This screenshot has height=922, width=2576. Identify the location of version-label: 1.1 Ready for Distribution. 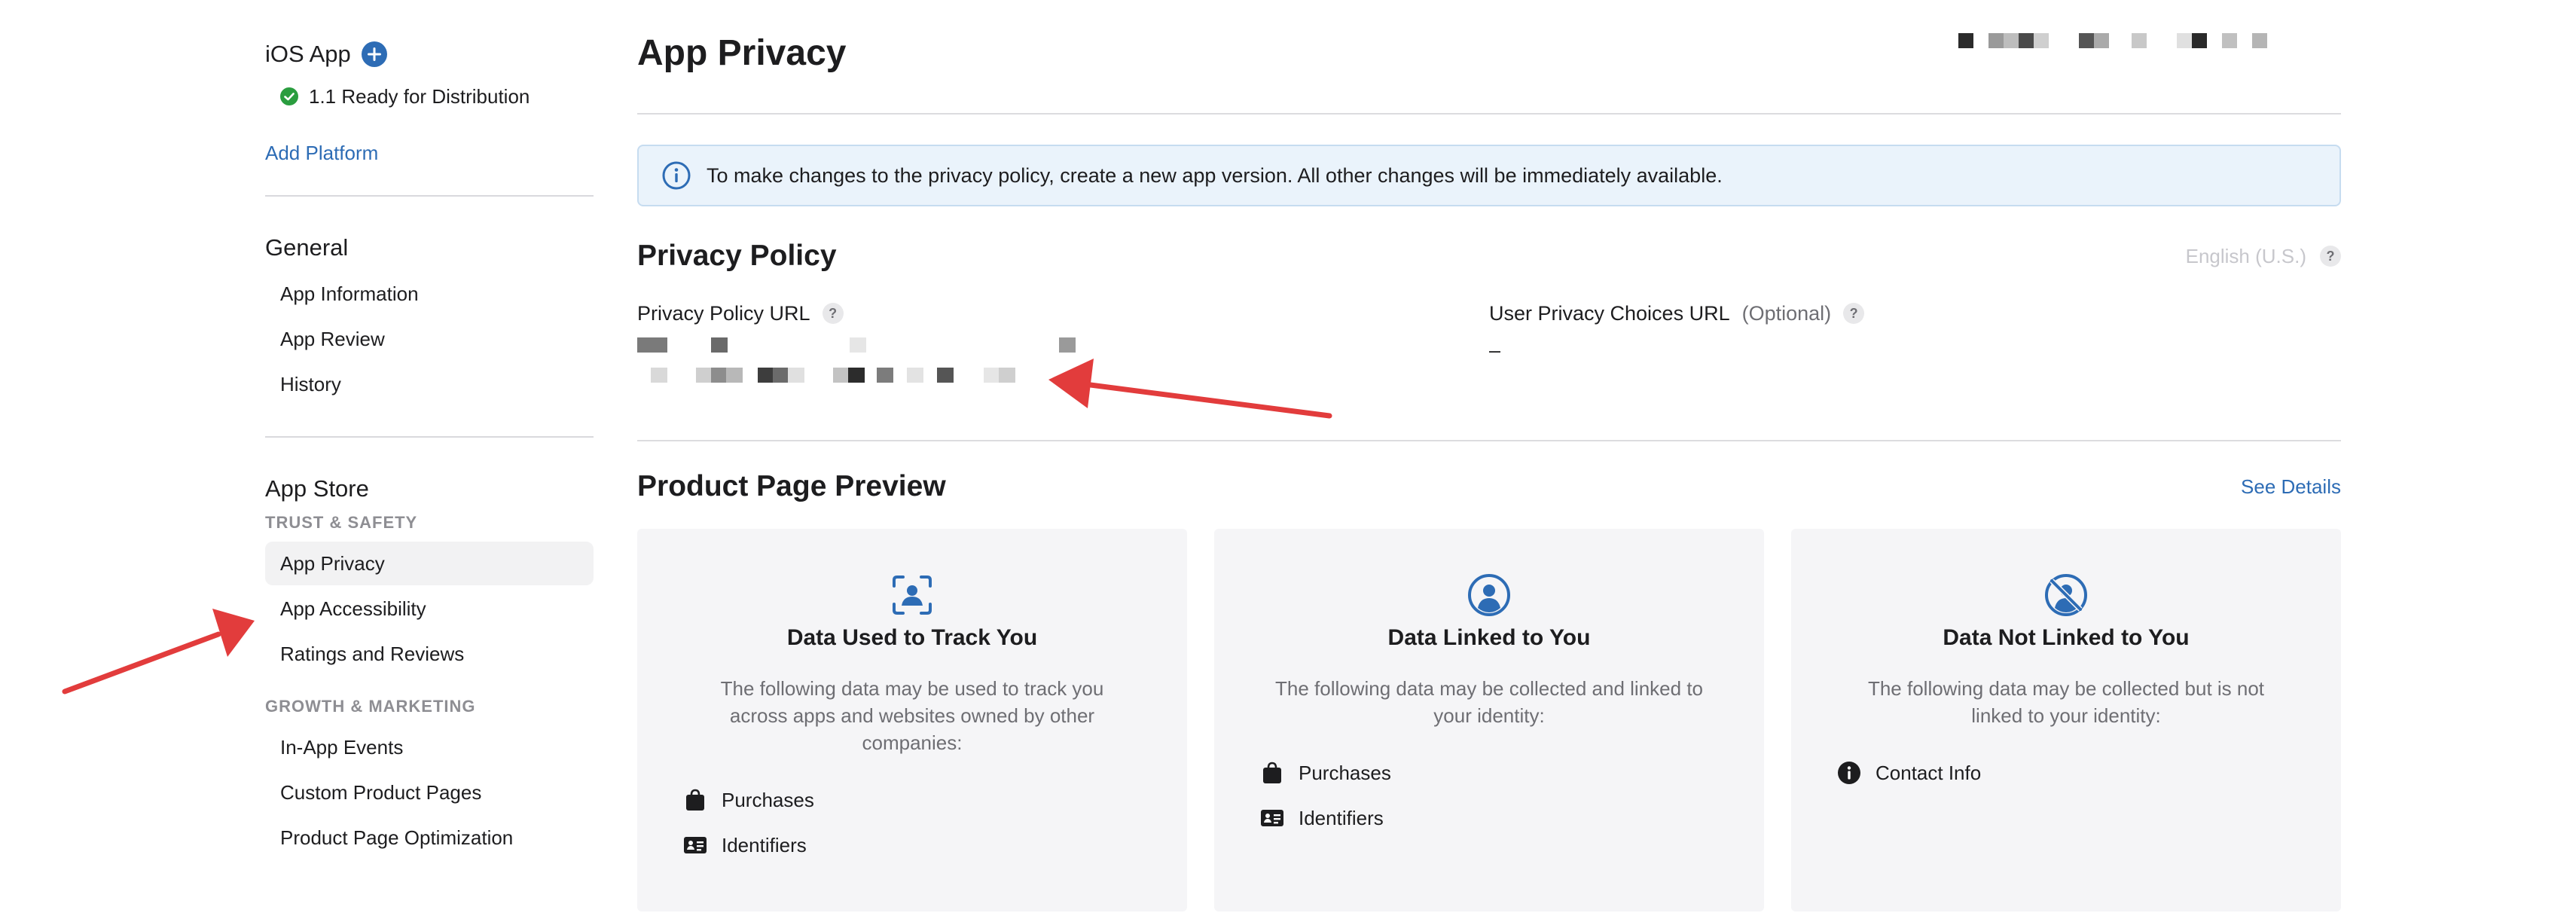
(420, 96).